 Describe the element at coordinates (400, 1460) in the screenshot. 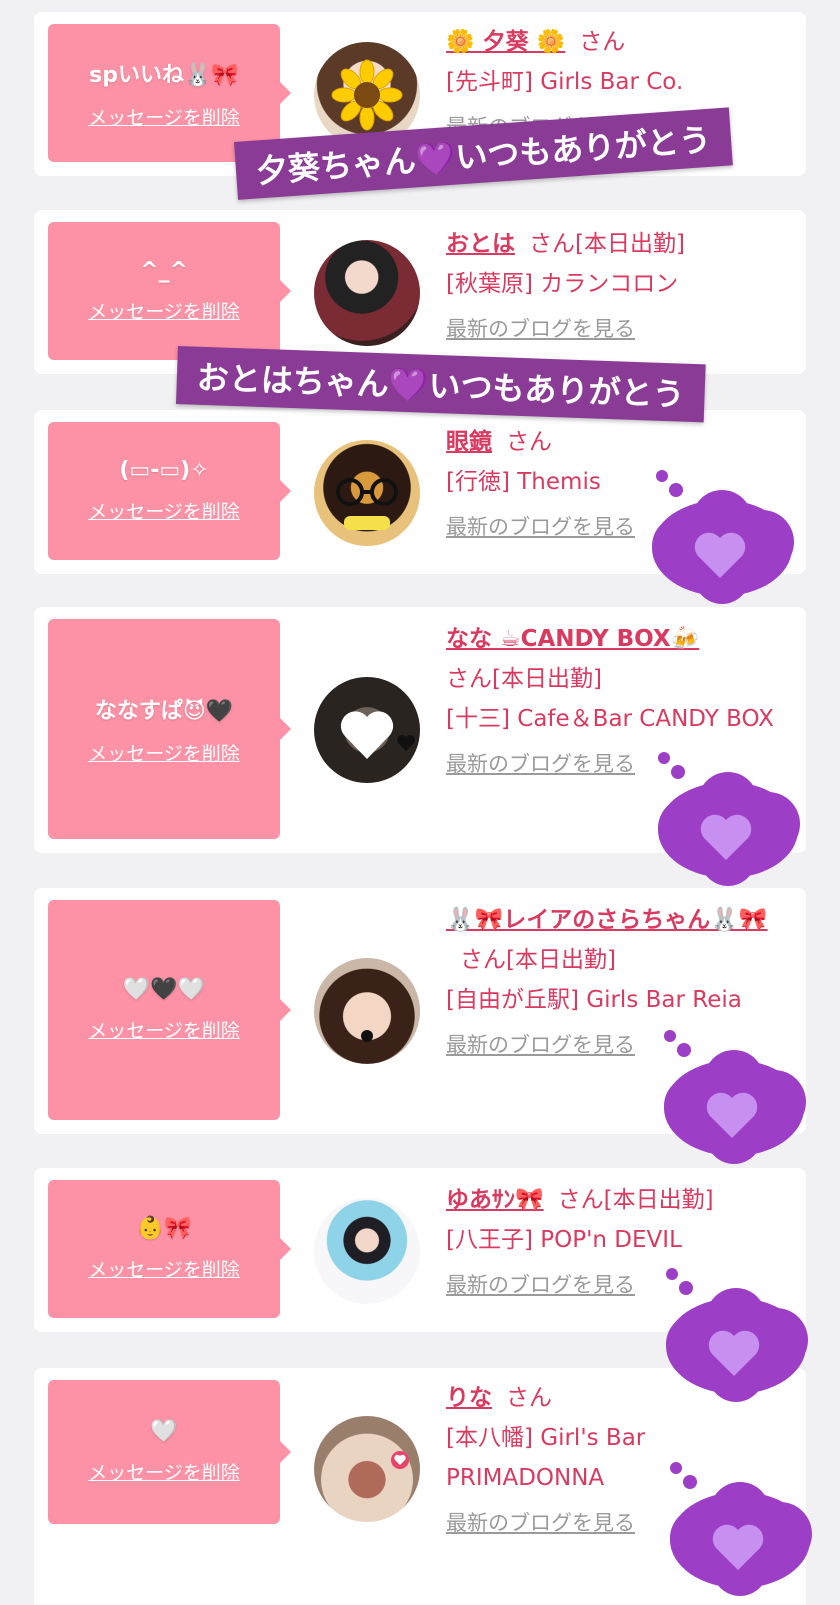

I see `bar-interior-photo-icon` at that location.